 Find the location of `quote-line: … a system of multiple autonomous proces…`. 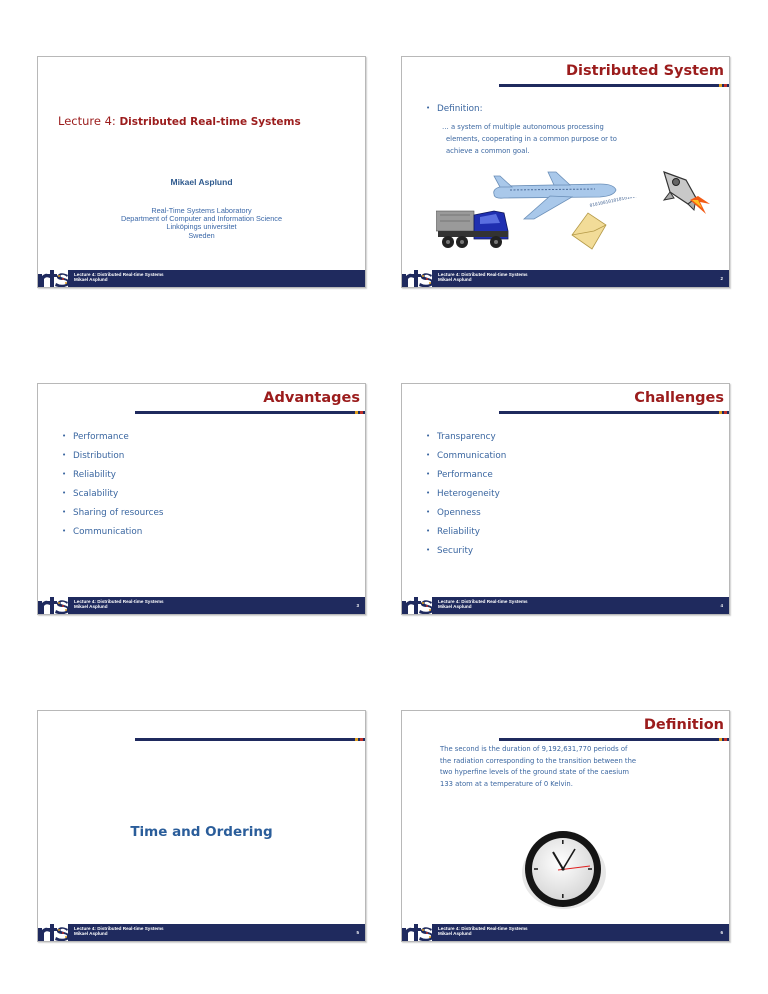

quote-line: … a system of multiple autonomous proces… is located at coordinates (523, 127).